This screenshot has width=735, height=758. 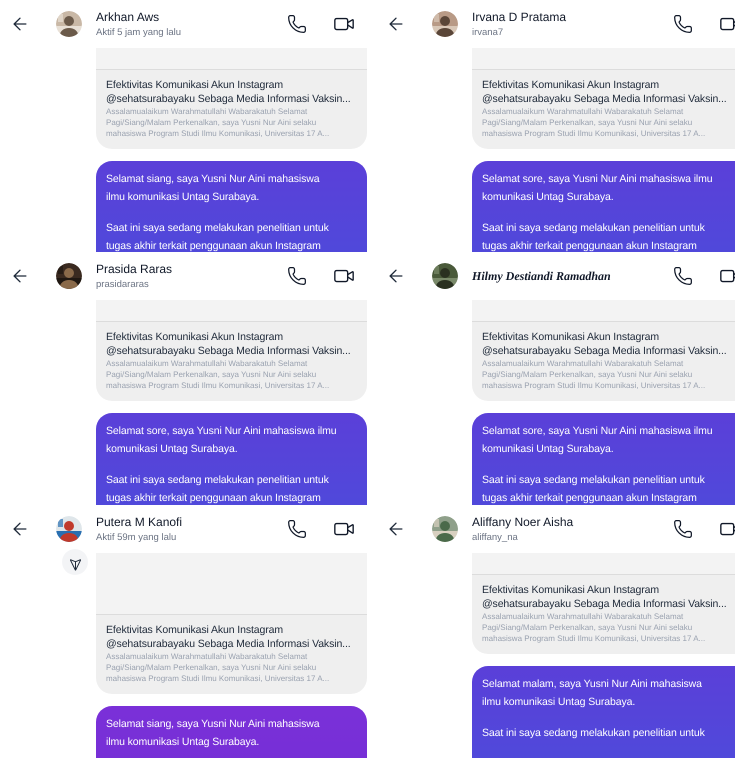 What do you see at coordinates (139, 522) in the screenshot?
I see `contact-name: Putera M Kanofi` at bounding box center [139, 522].